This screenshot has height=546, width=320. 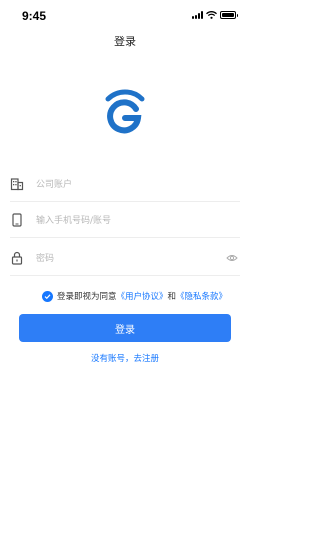 What do you see at coordinates (138, 257) in the screenshot?
I see `password-input: 密码` at bounding box center [138, 257].